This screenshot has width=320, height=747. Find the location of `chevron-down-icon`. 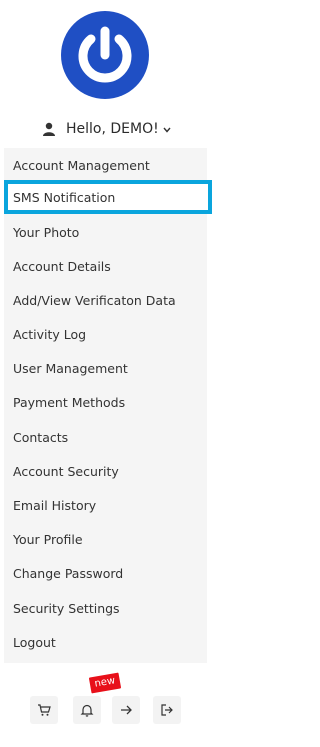

chevron-down-icon is located at coordinates (167, 130).